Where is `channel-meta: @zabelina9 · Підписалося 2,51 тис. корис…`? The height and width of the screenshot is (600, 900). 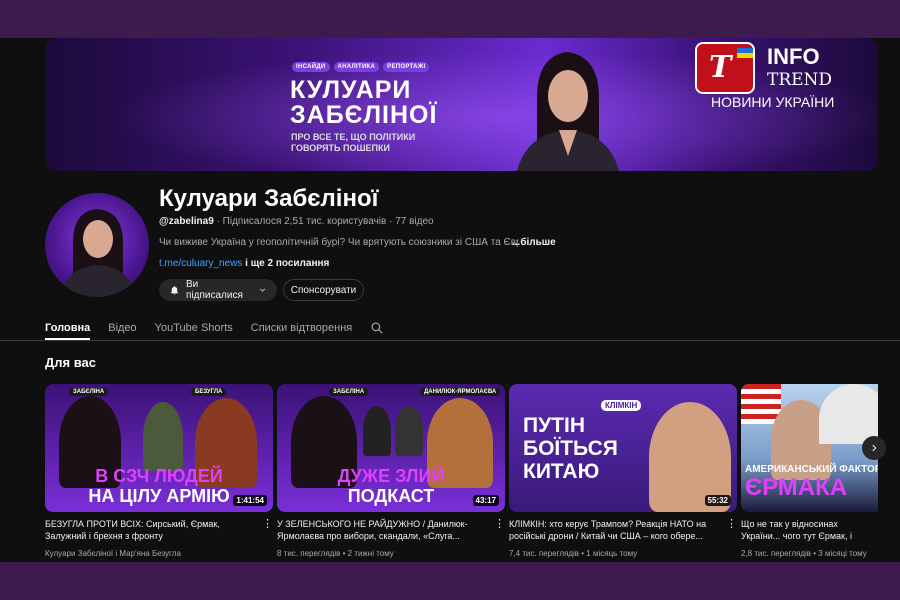
channel-meta: @zabelina9 · Підписалося 2,51 тис. корис… is located at coordinates (296, 221).